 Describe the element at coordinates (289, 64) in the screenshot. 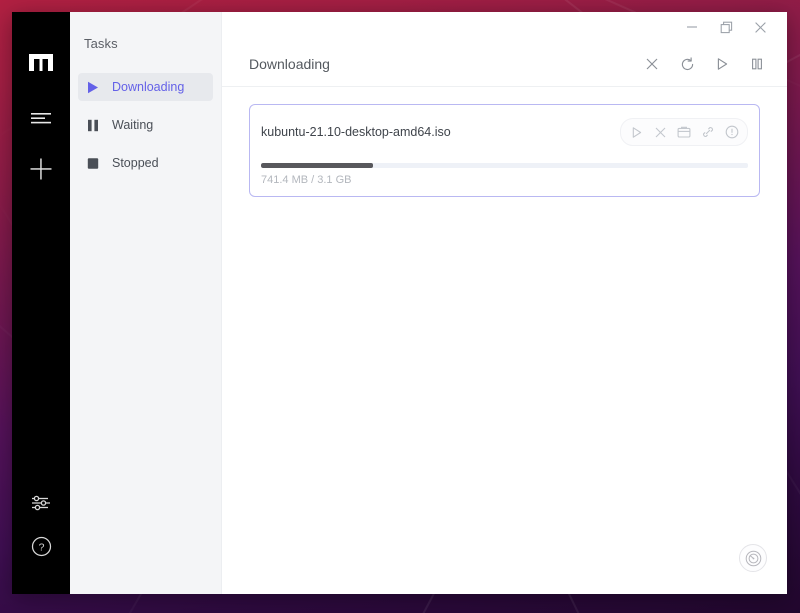

I see `page-title: Downloading` at that location.